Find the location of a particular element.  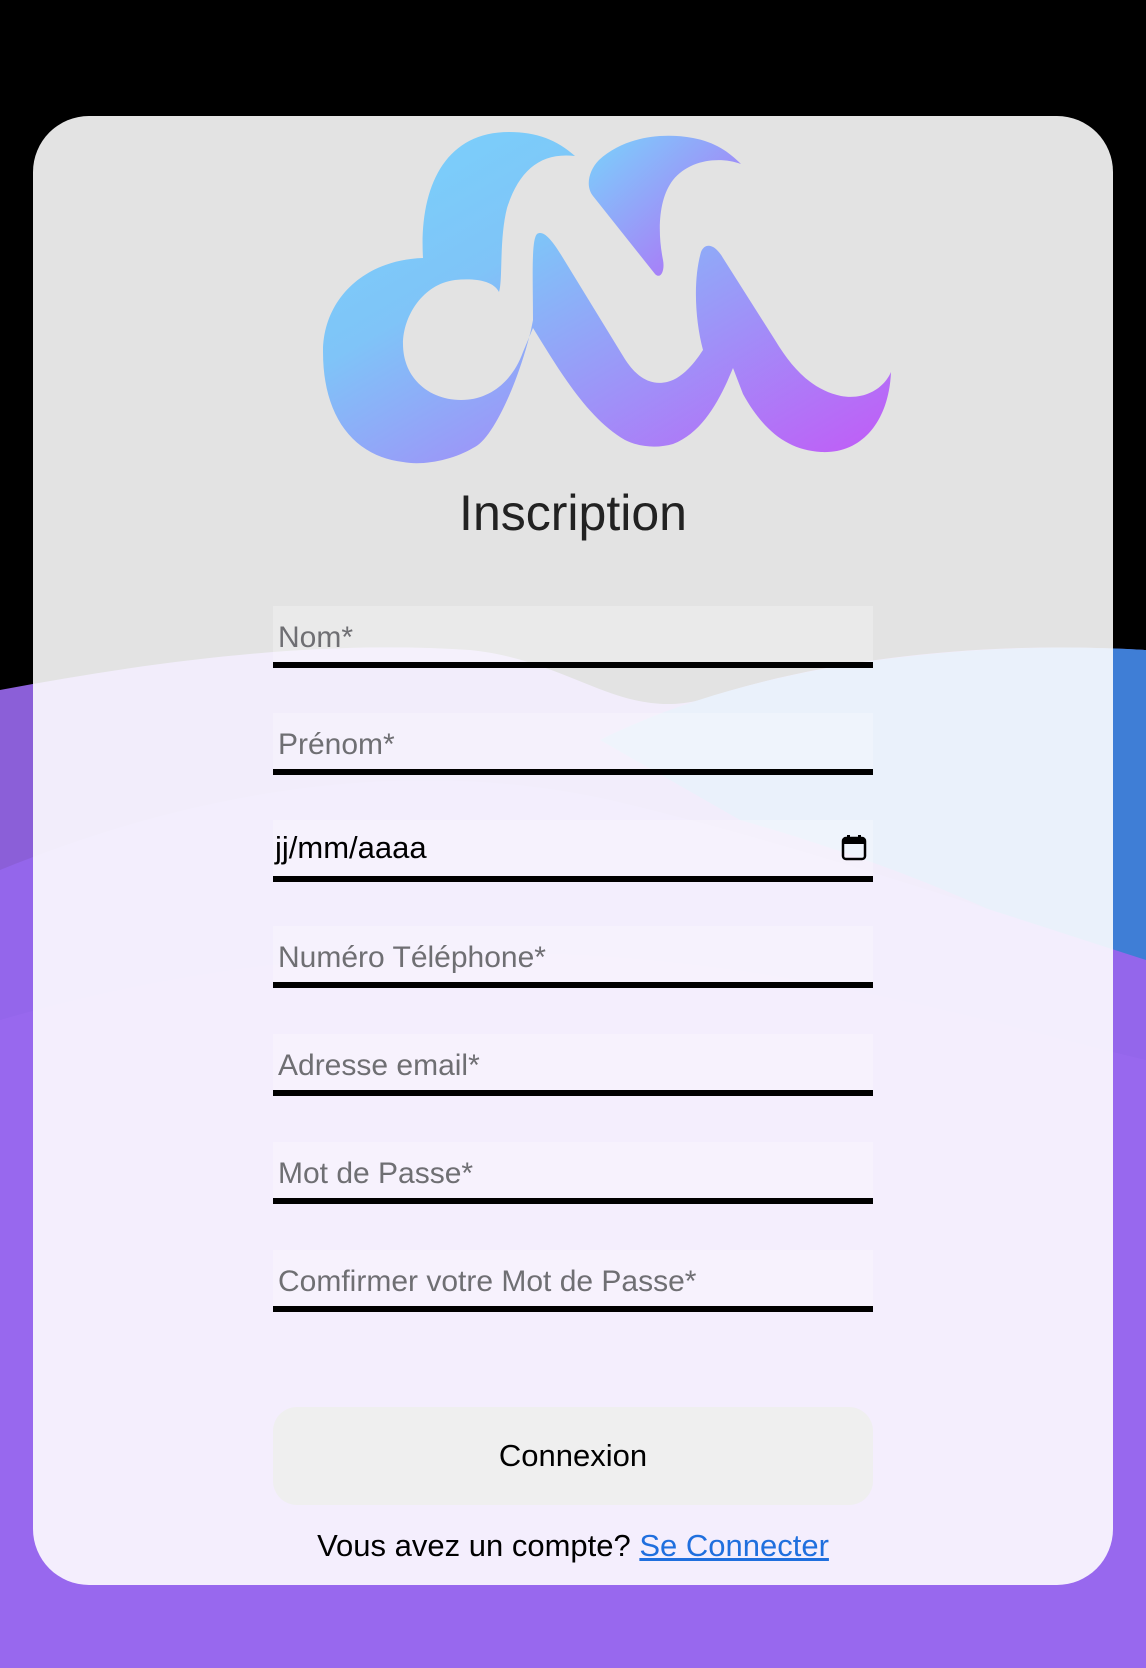

account-prompt-text: Vous avez un compte? is located at coordinates (474, 1545).